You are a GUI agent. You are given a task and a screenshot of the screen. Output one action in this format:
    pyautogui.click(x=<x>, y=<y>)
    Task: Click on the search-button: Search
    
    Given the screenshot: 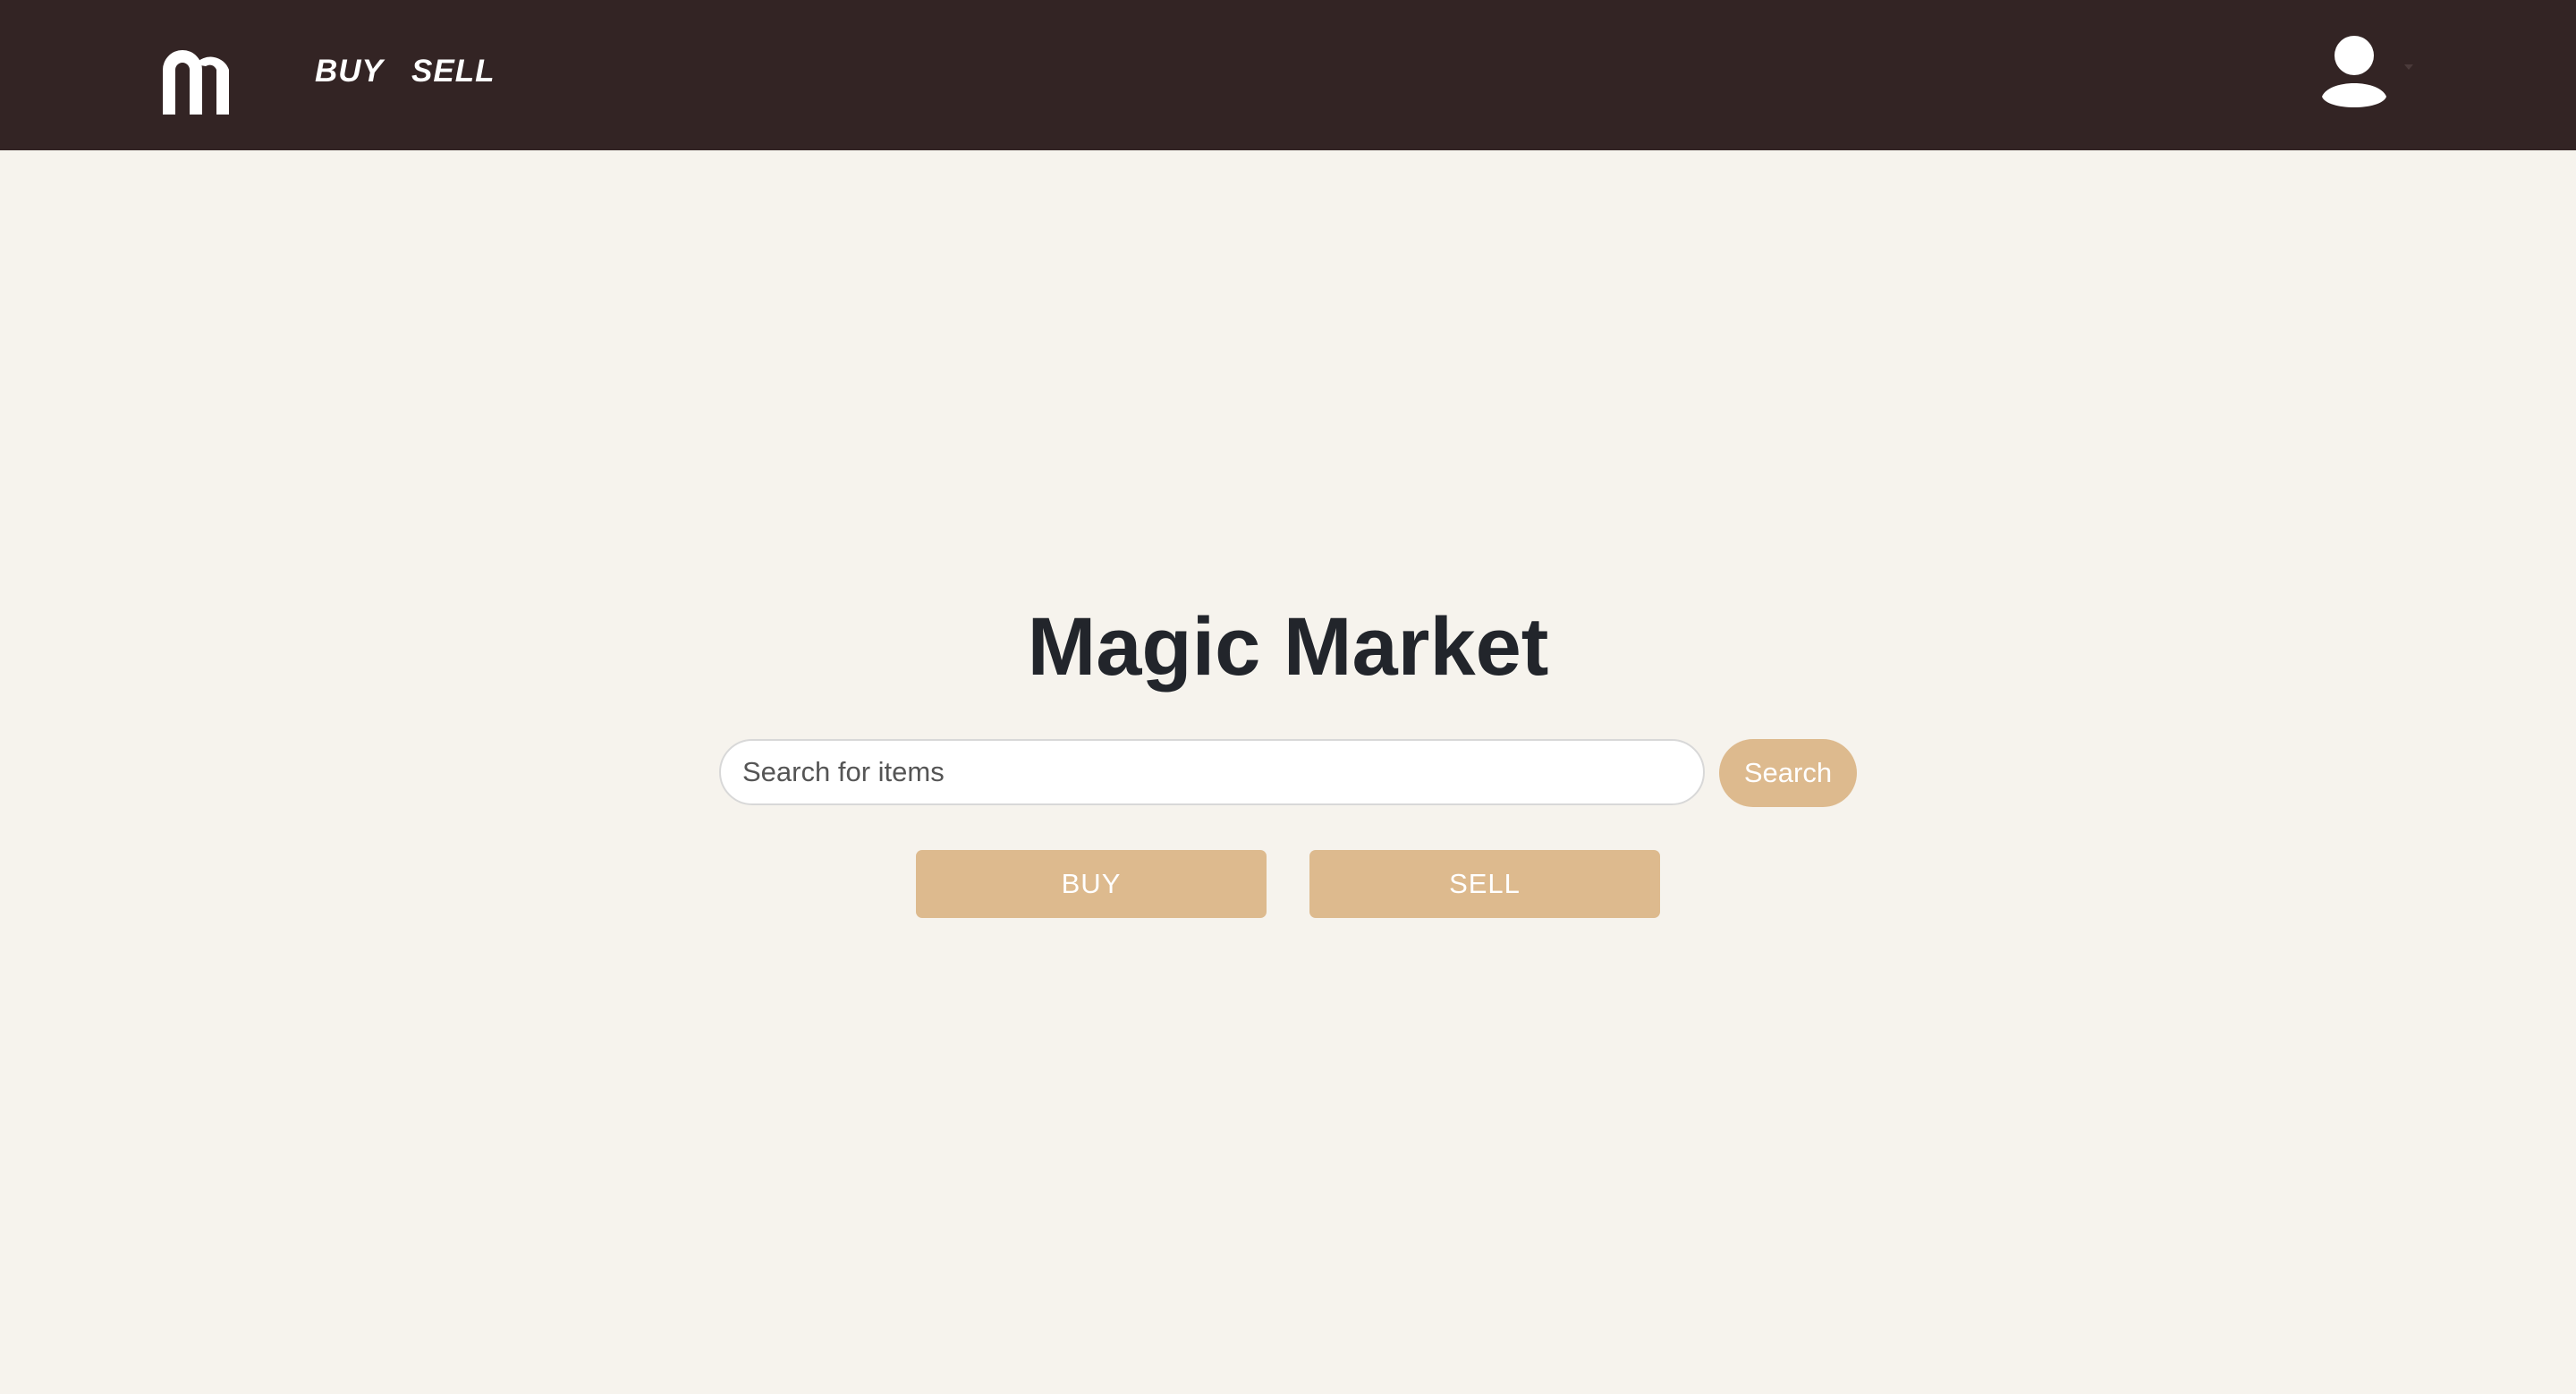 What is the action you would take?
    pyautogui.click(x=1788, y=773)
    